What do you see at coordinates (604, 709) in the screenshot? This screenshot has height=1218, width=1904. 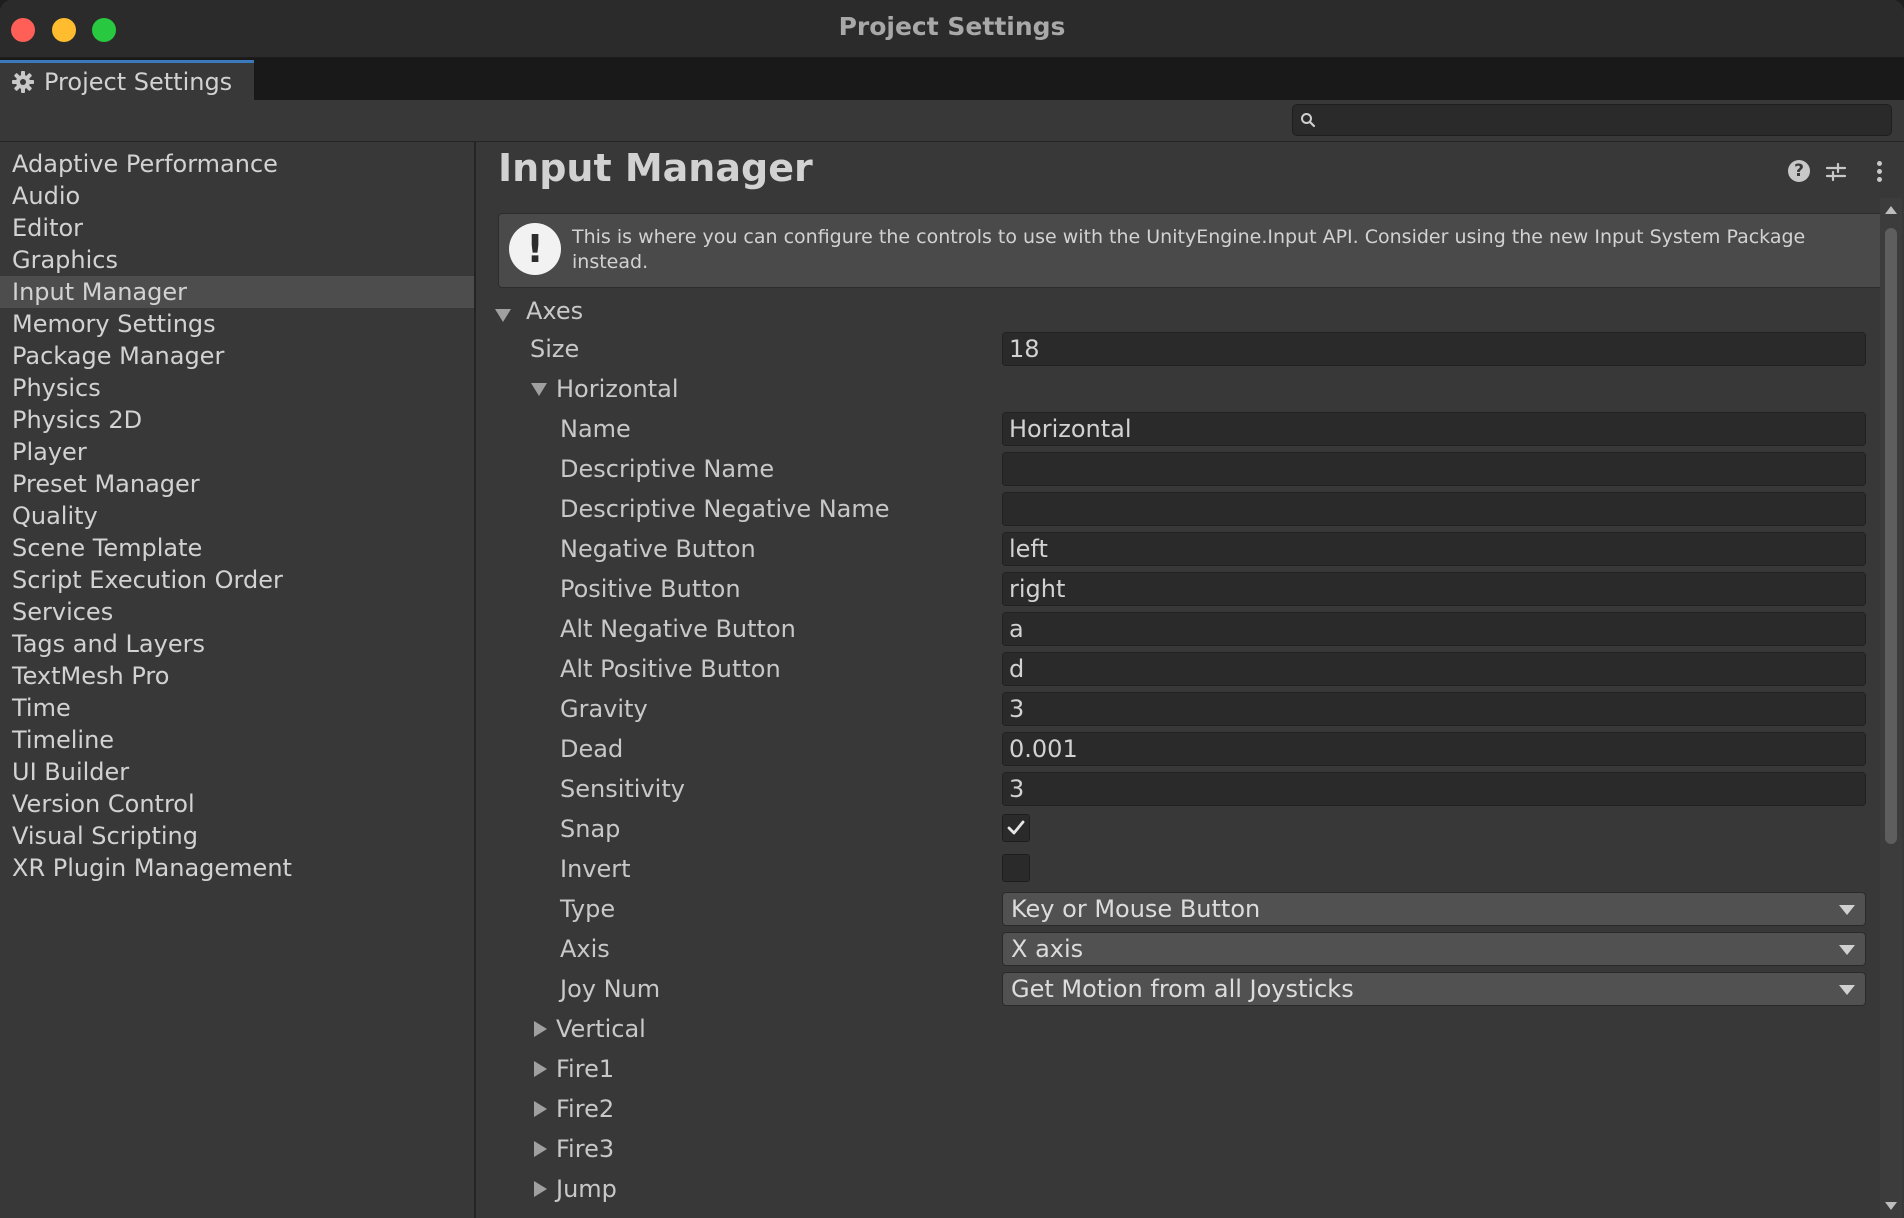 I see `gravity-label: Gravity` at bounding box center [604, 709].